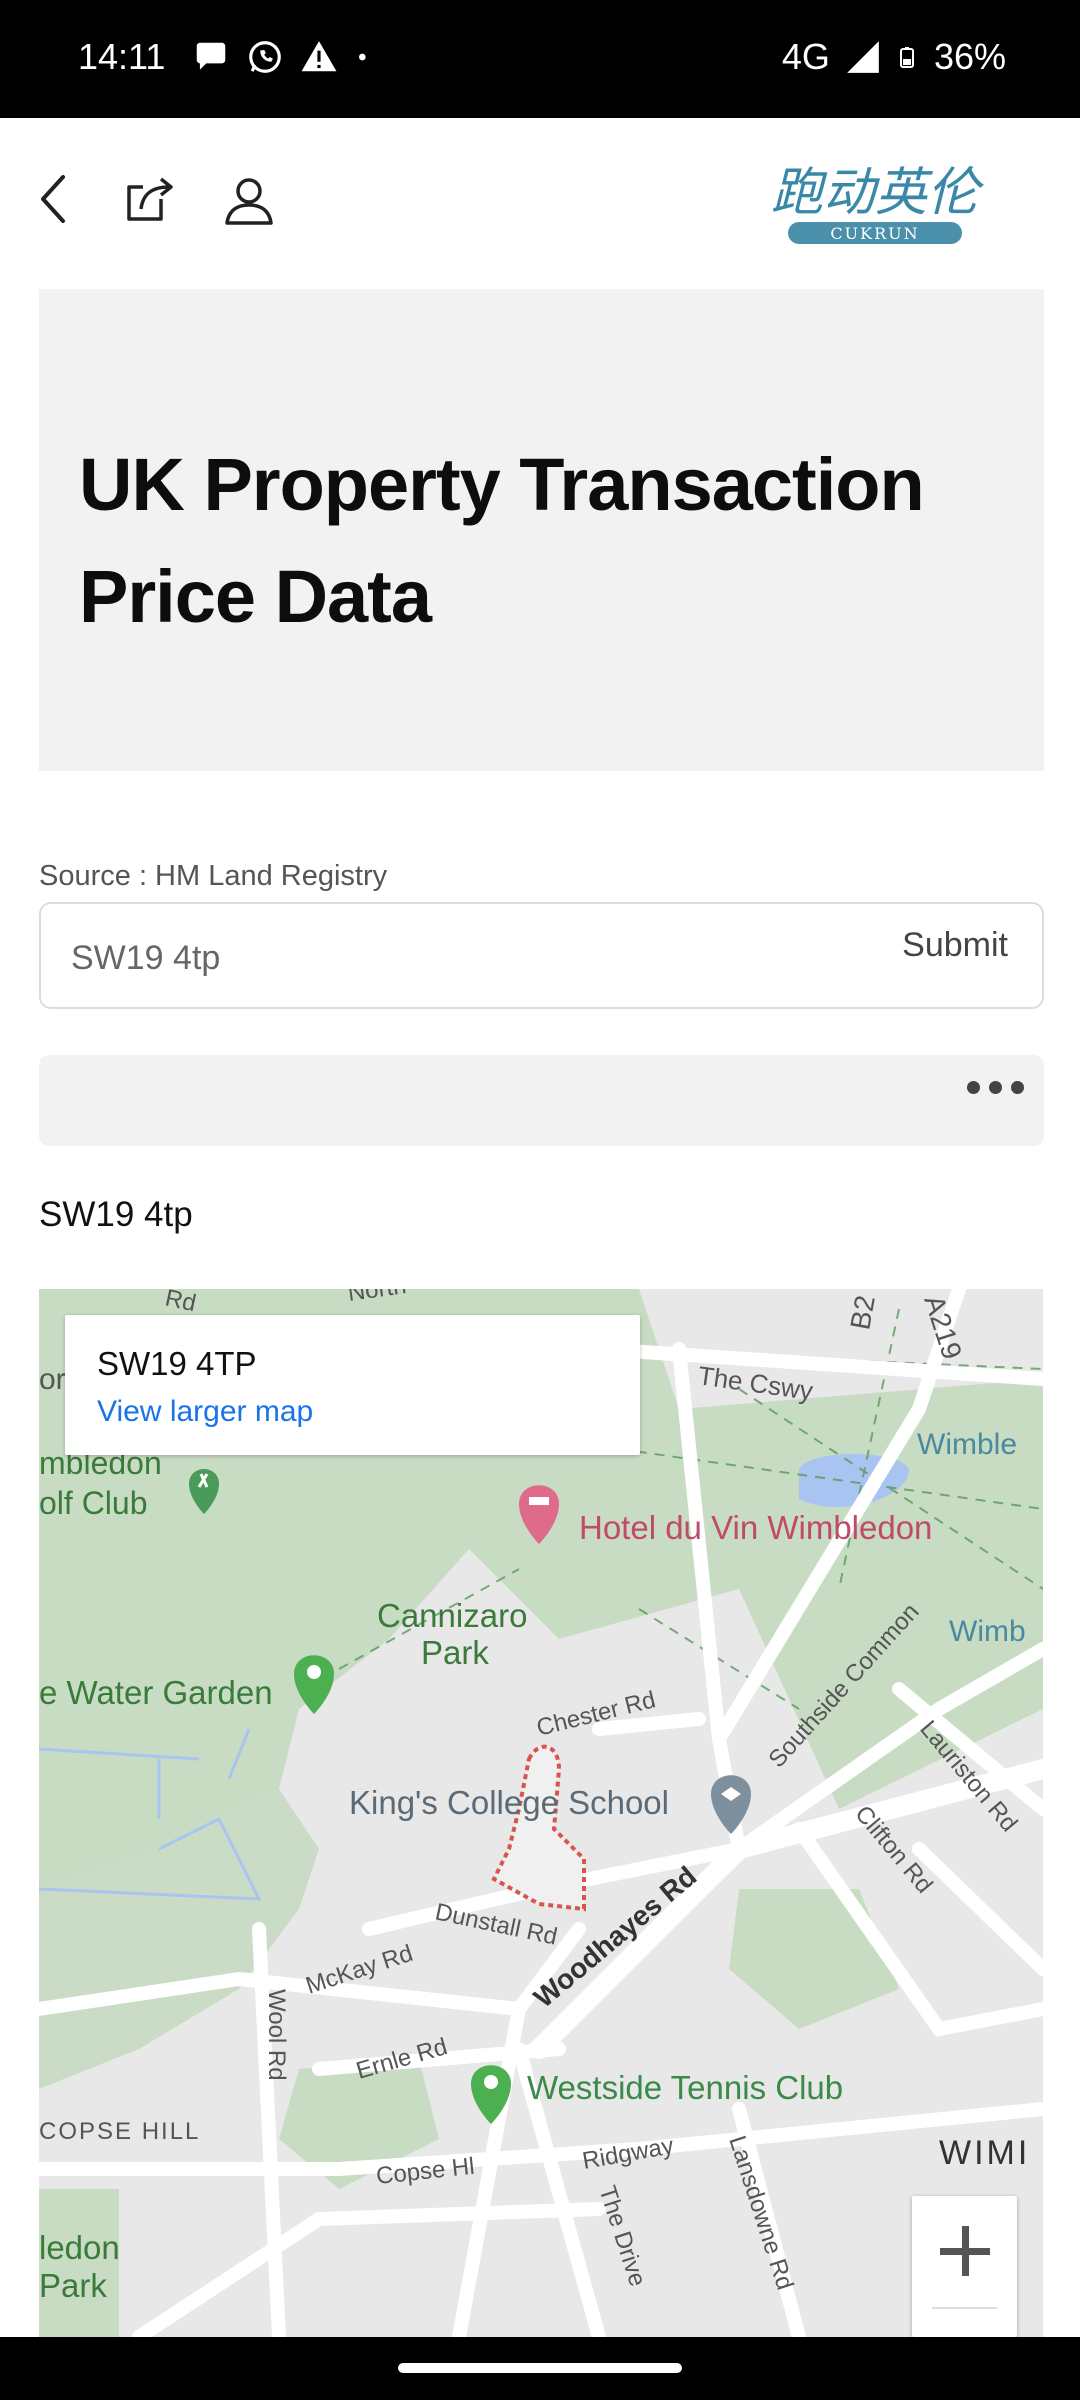 The height and width of the screenshot is (2400, 1080). Describe the element at coordinates (862, 1312) in the screenshot. I see `svg-text: B2` at that location.